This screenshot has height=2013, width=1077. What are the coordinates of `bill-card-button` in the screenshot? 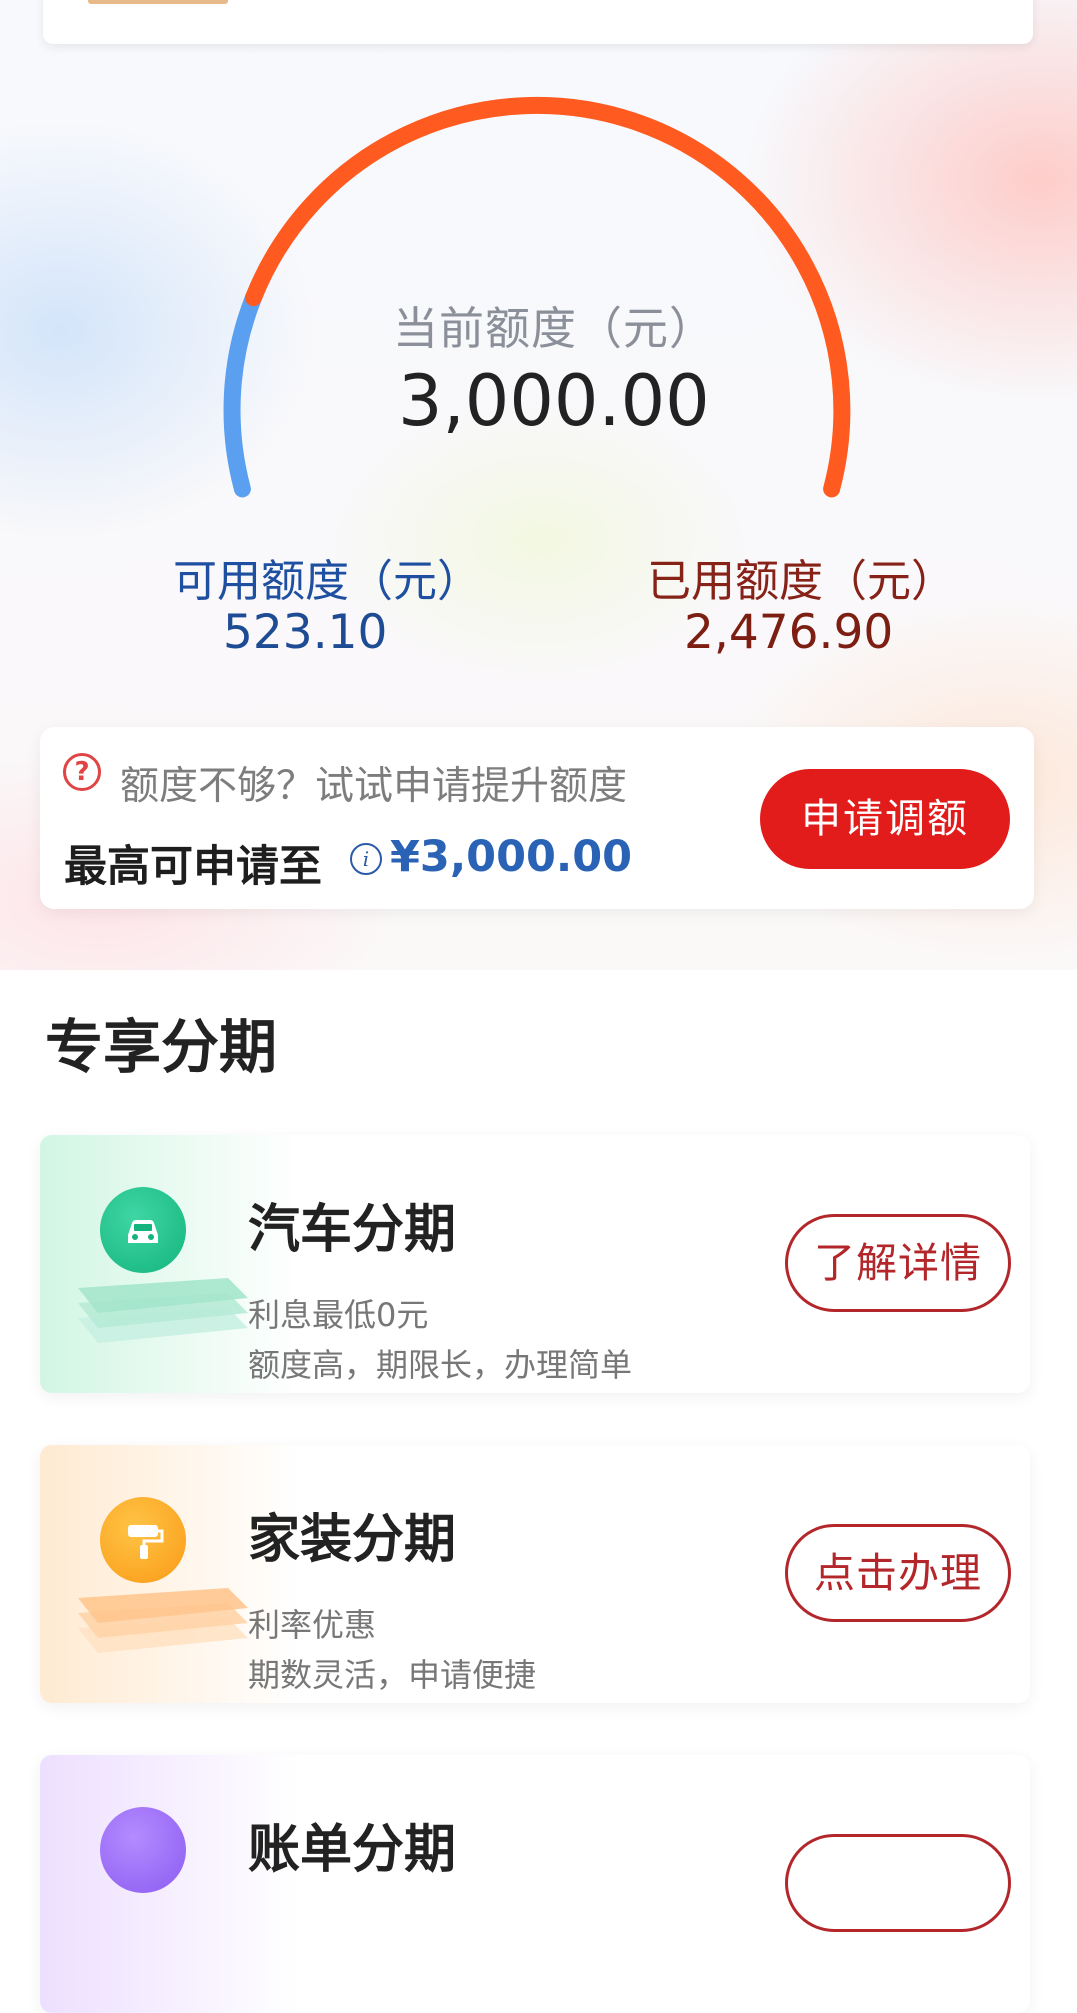 It's located at (898, 1883).